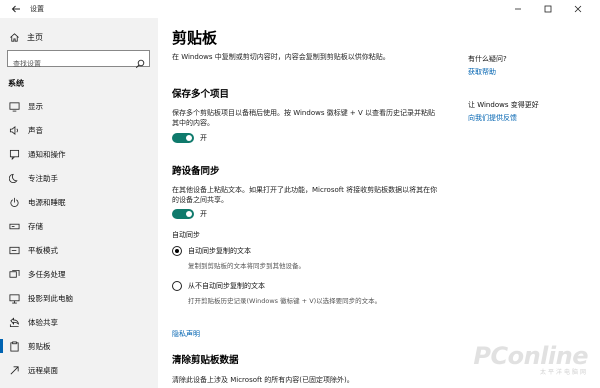 The height and width of the screenshot is (388, 600). I want to click on sync-toggle-row: 开, so click(189, 214).